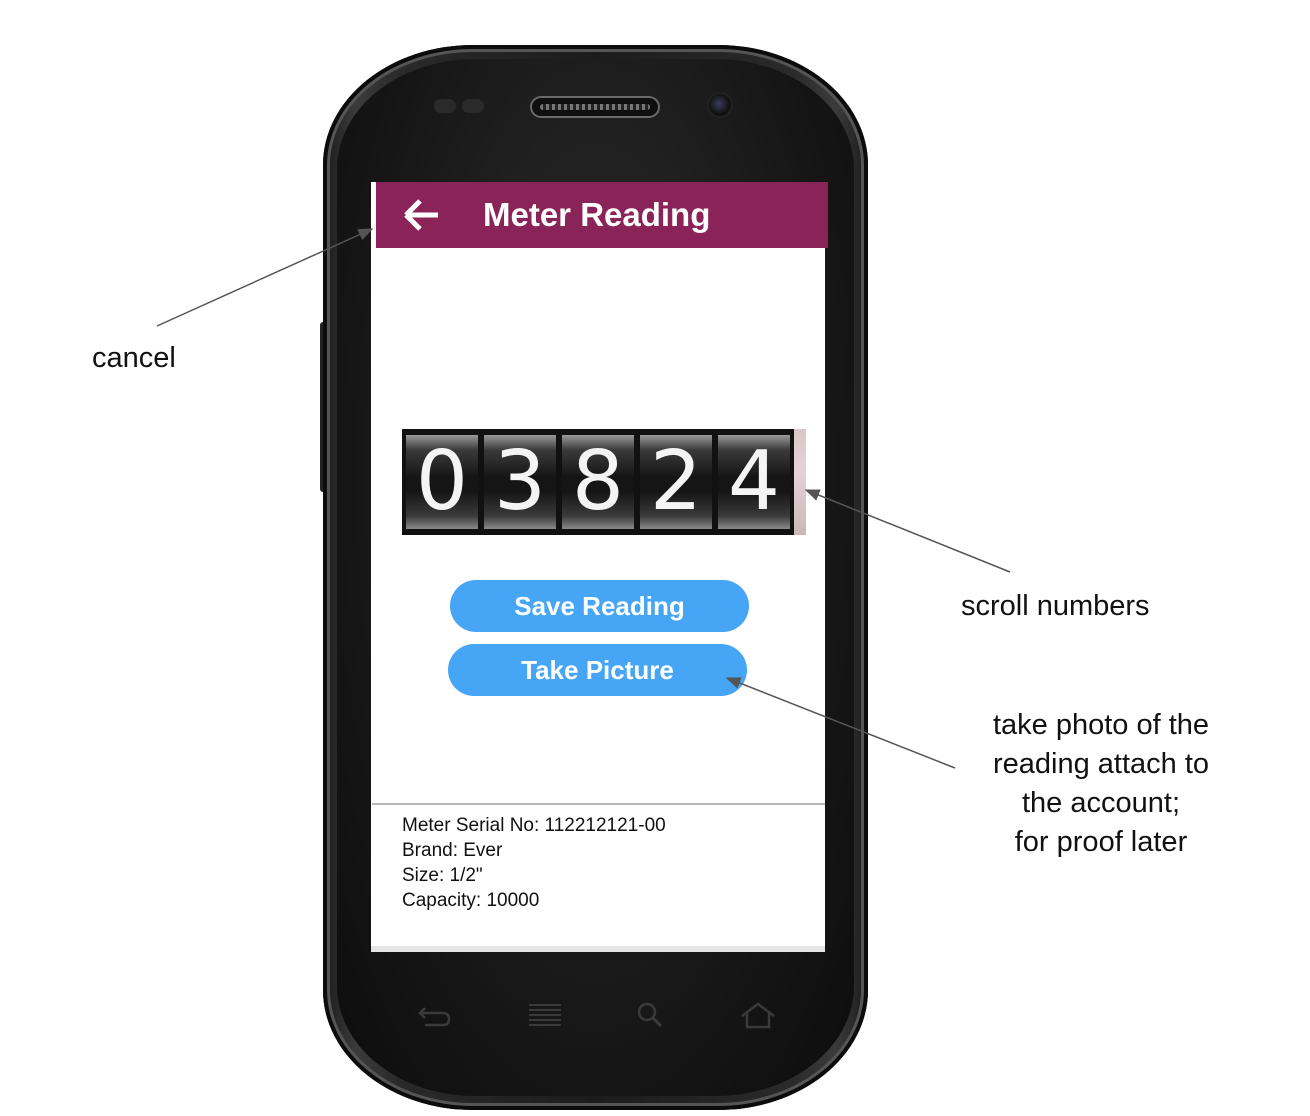  What do you see at coordinates (134, 358) in the screenshot?
I see `annotation-cancel: cancel` at bounding box center [134, 358].